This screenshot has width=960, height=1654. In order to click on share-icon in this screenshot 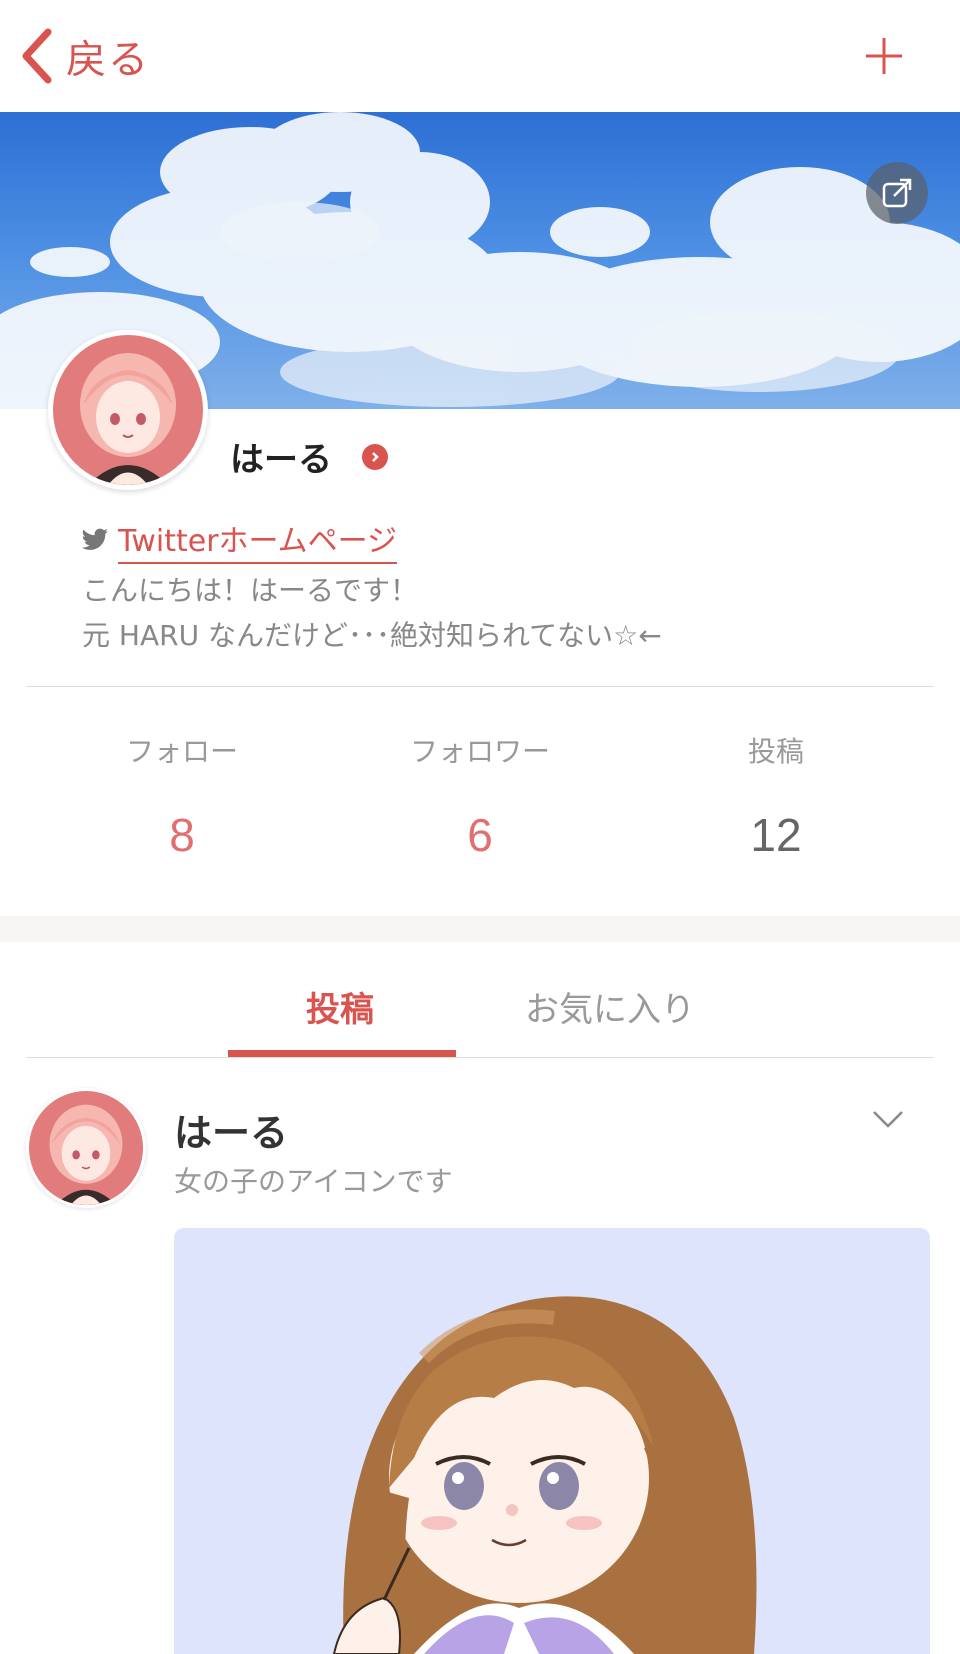, I will do `click(897, 193)`.